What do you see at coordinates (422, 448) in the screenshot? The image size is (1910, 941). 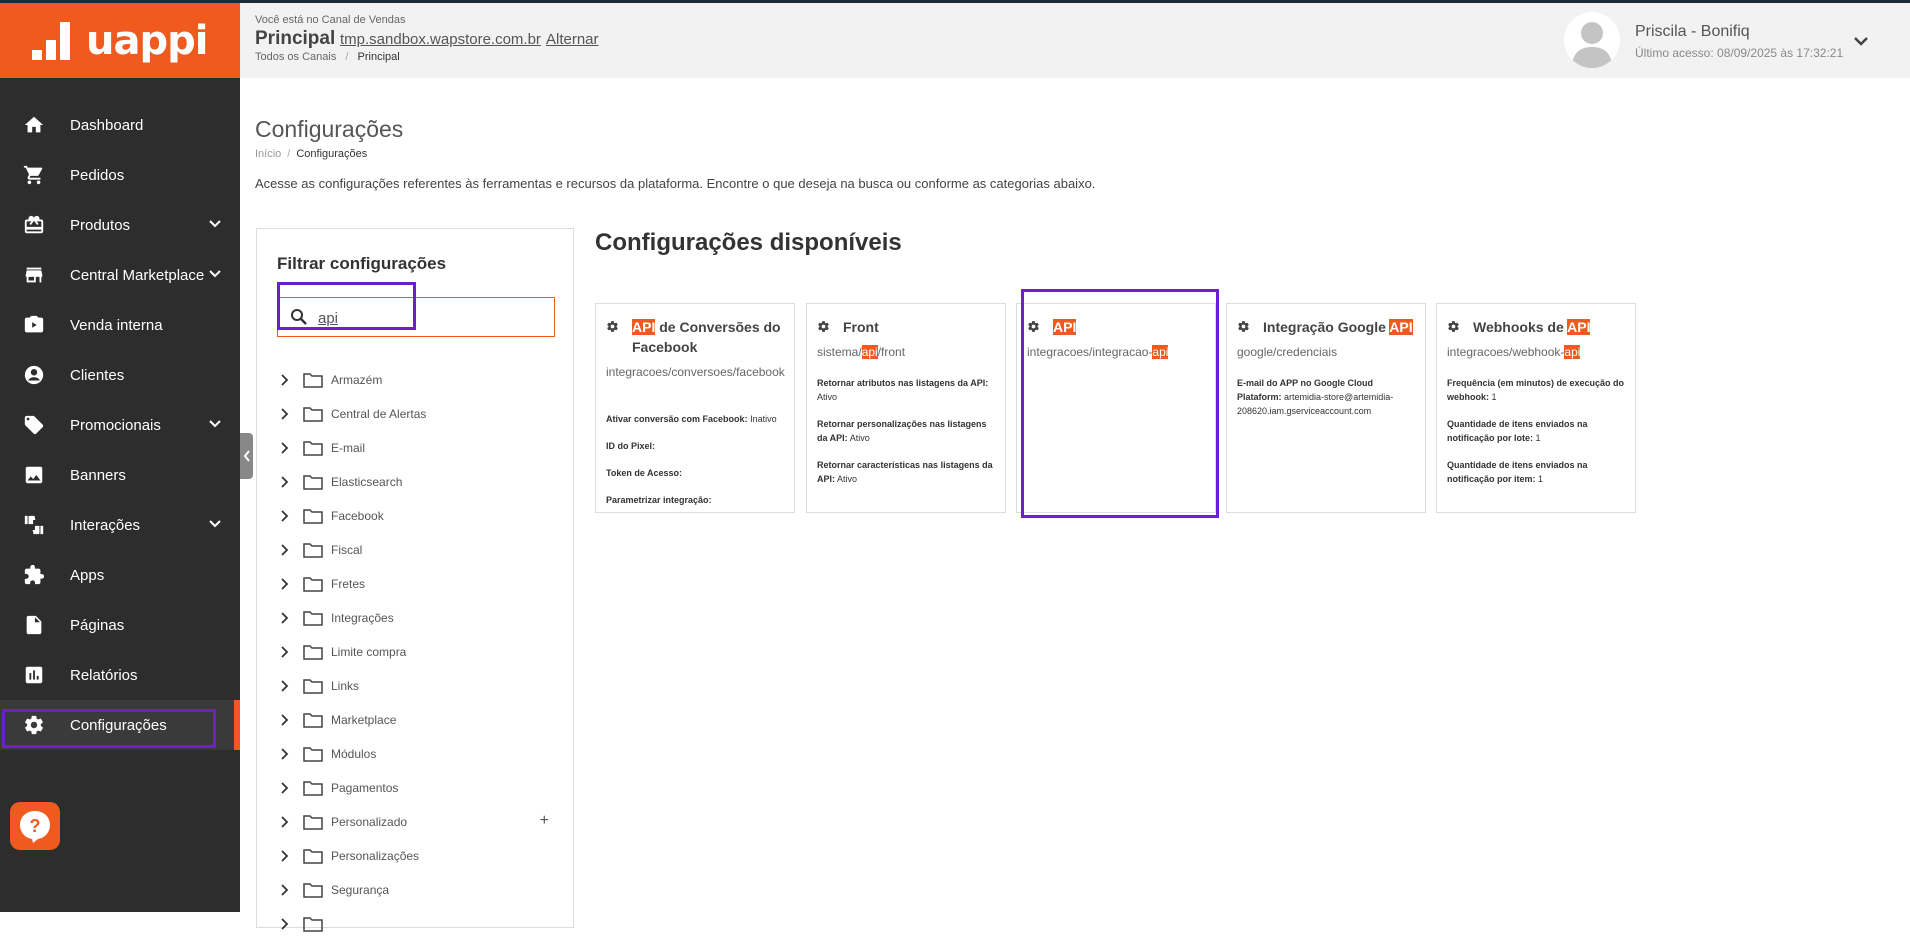 I see `tree-item: E-mail` at bounding box center [422, 448].